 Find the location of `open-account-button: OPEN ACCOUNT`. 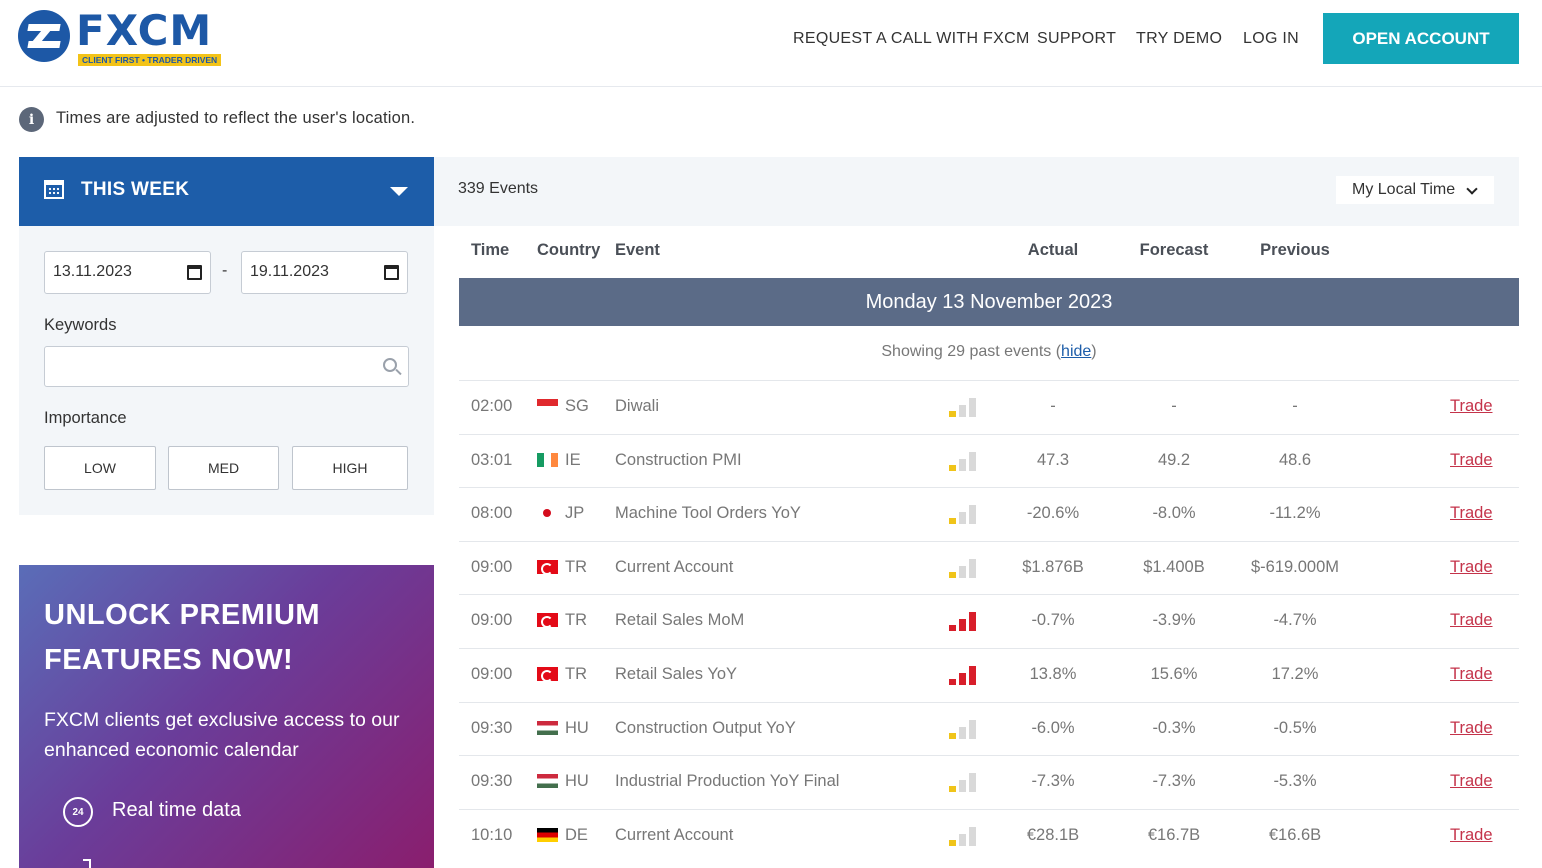

open-account-button: OPEN ACCOUNT is located at coordinates (1421, 38).